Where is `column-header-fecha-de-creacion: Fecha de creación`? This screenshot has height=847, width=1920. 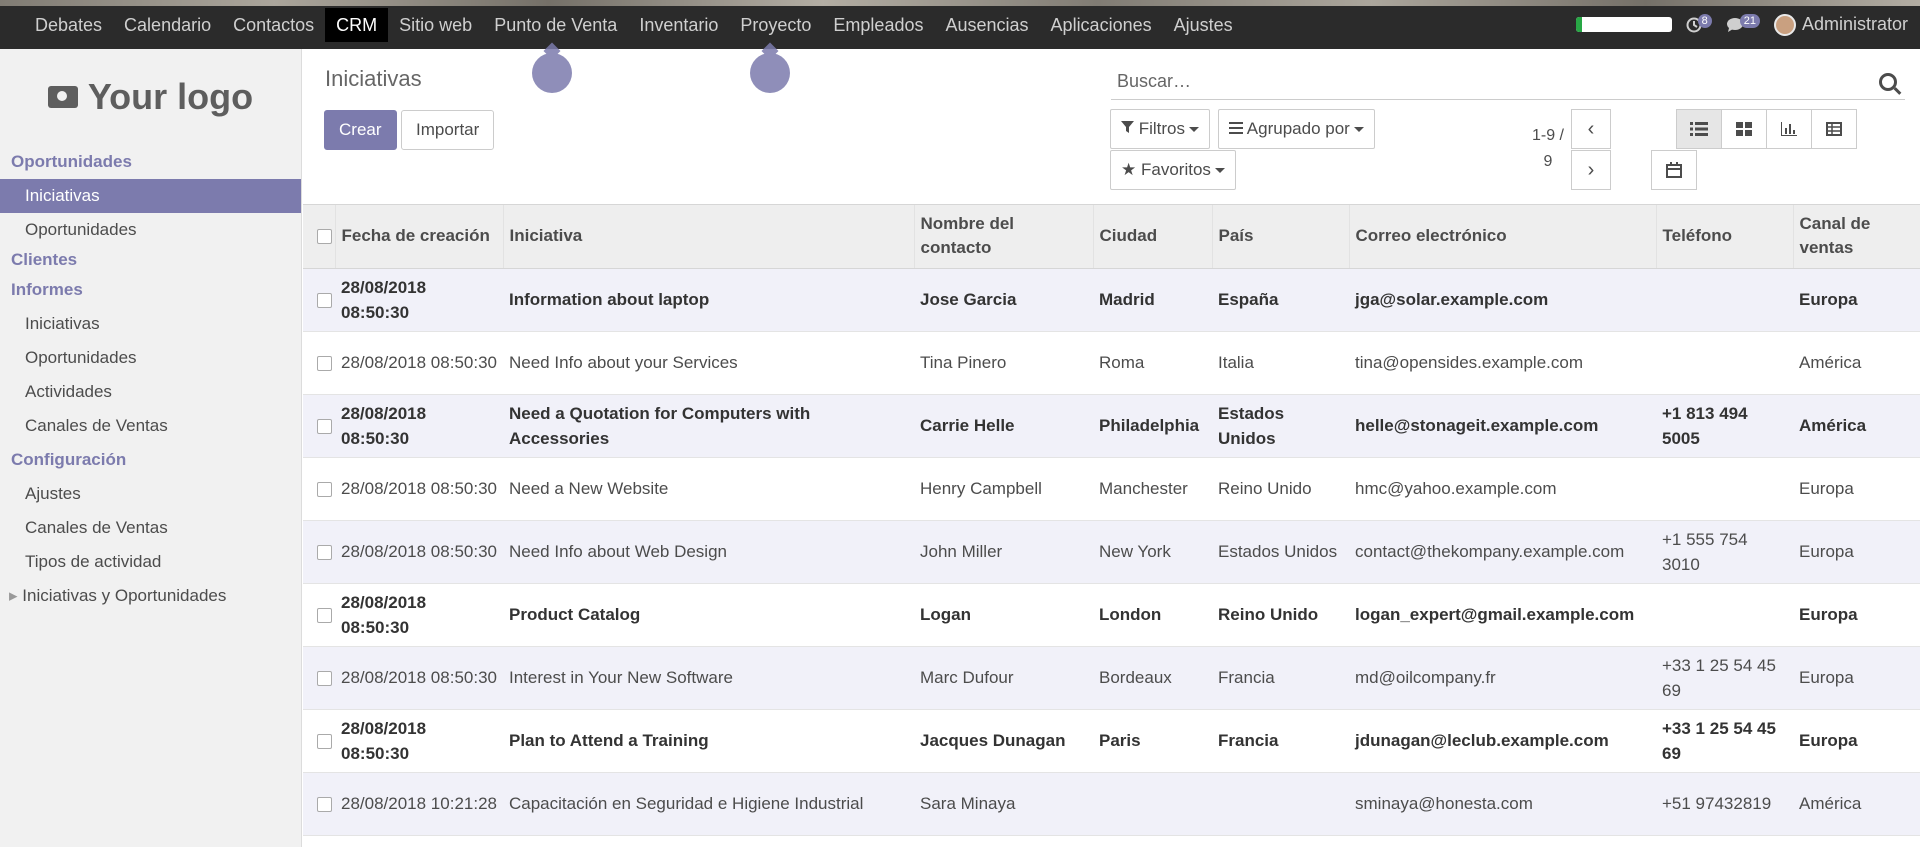
column-header-fecha-de-creacion: Fecha de creación is located at coordinates (419, 237).